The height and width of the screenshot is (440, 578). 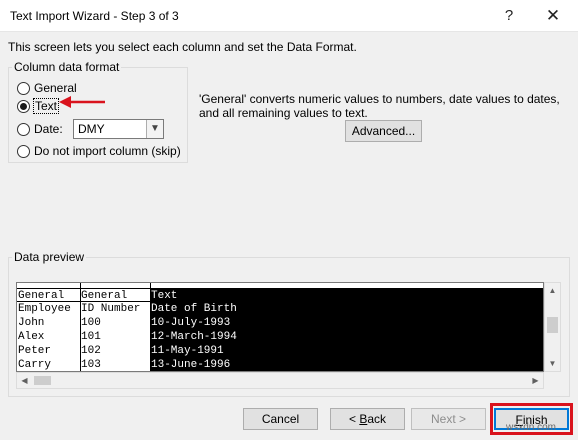 I want to click on cancel-button: Cancel, so click(x=280, y=419).